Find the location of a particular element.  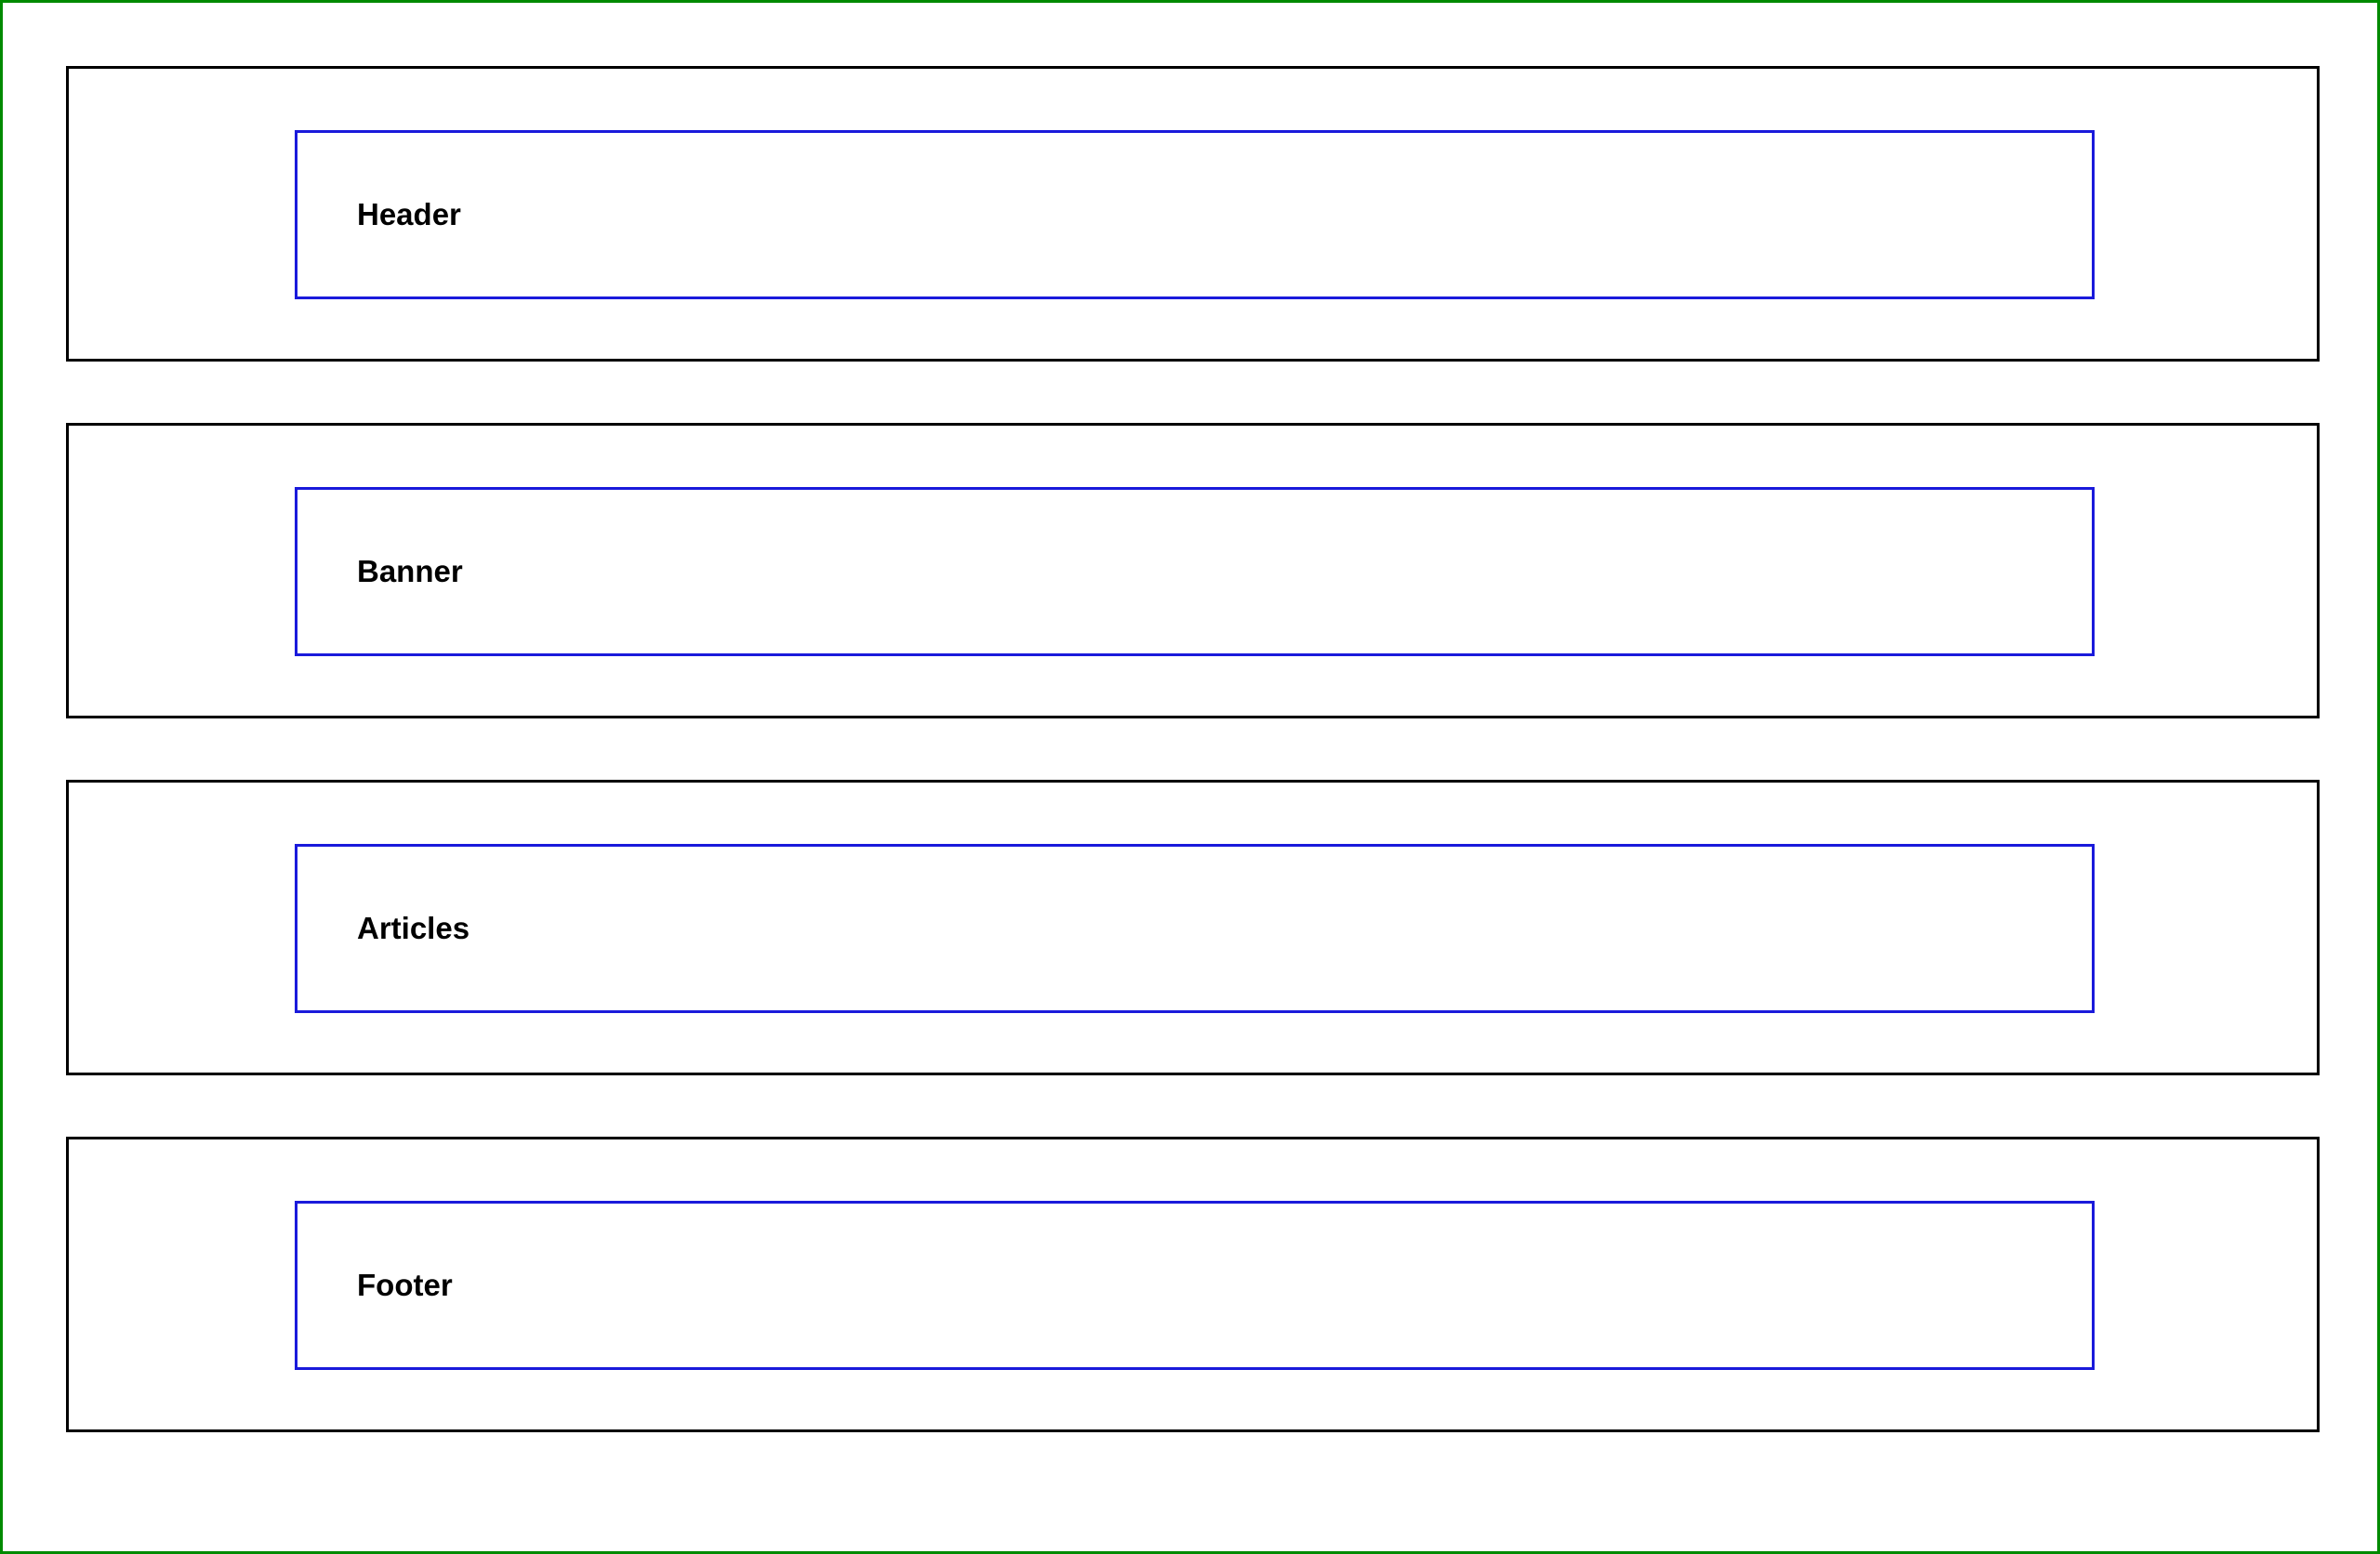

banner-label: Banner is located at coordinates (410, 571).